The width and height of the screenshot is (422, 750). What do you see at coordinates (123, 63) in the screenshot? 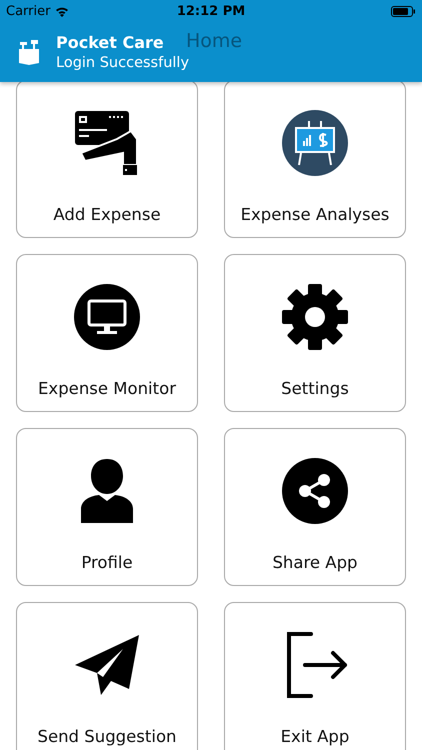
I see `notification-message: Login Successfully` at bounding box center [123, 63].